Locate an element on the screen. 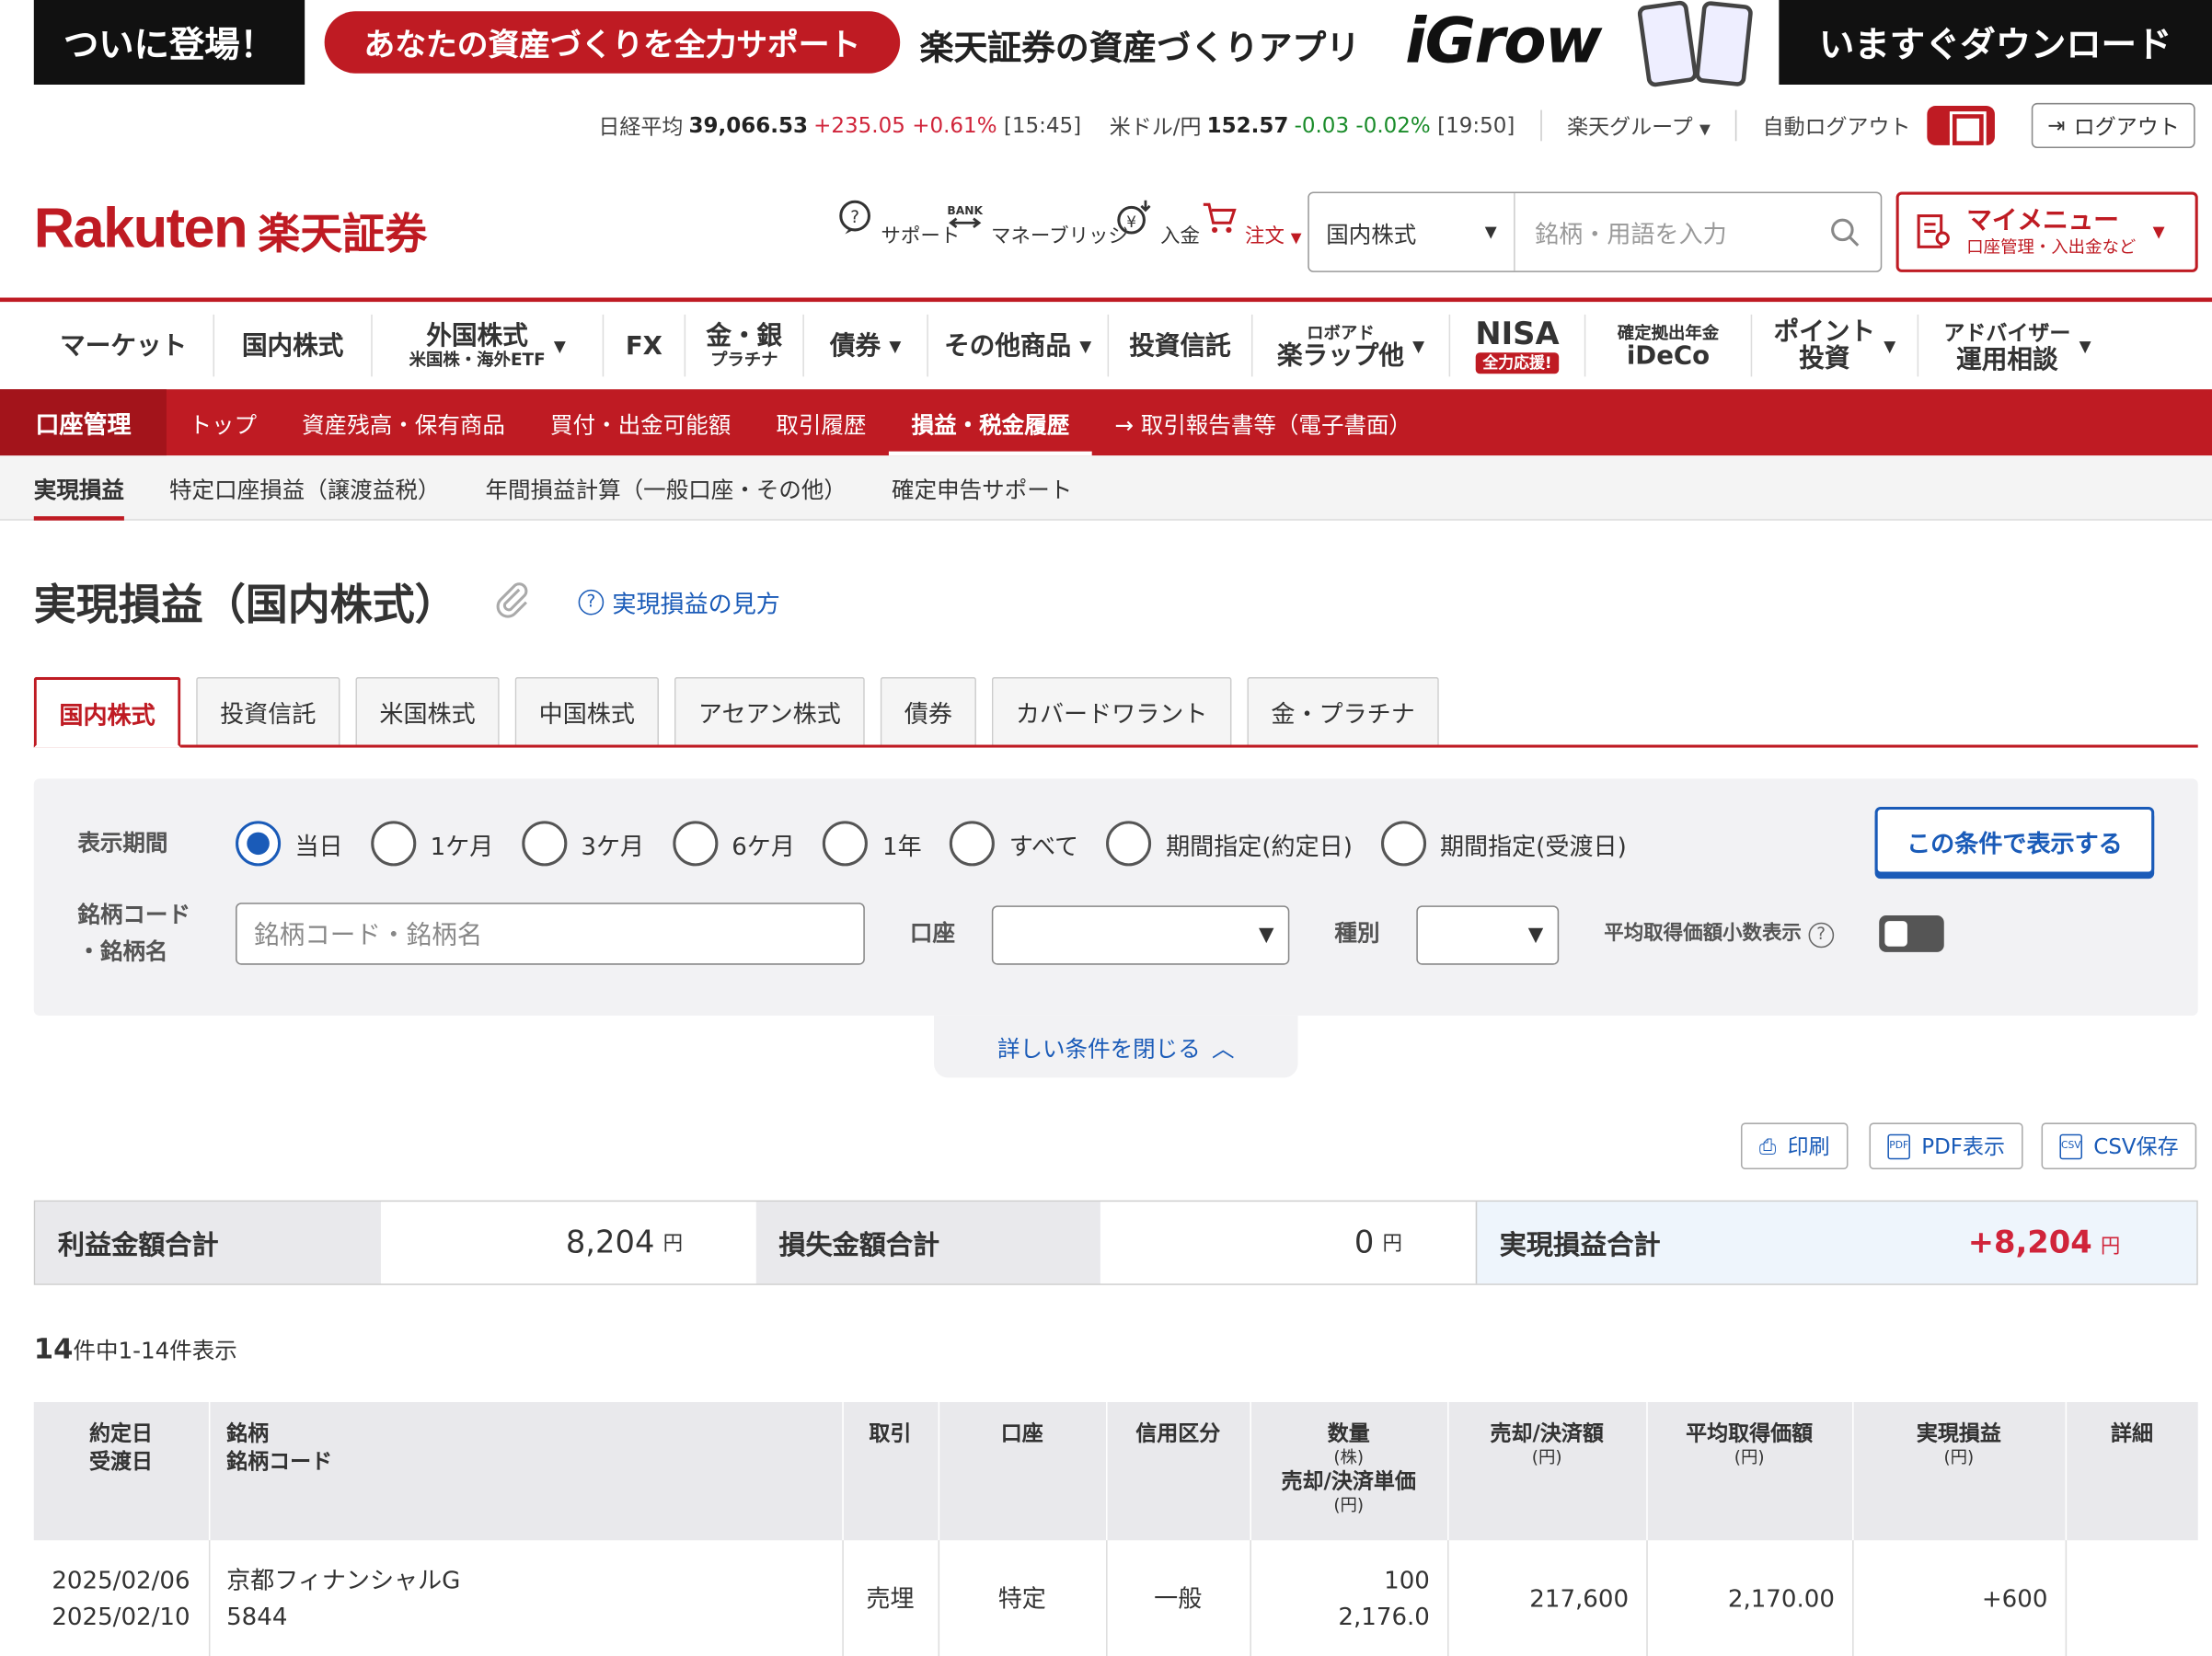 This screenshot has width=2212, height=1656. nav-bonds: 債券 ▼ is located at coordinates (866, 345).